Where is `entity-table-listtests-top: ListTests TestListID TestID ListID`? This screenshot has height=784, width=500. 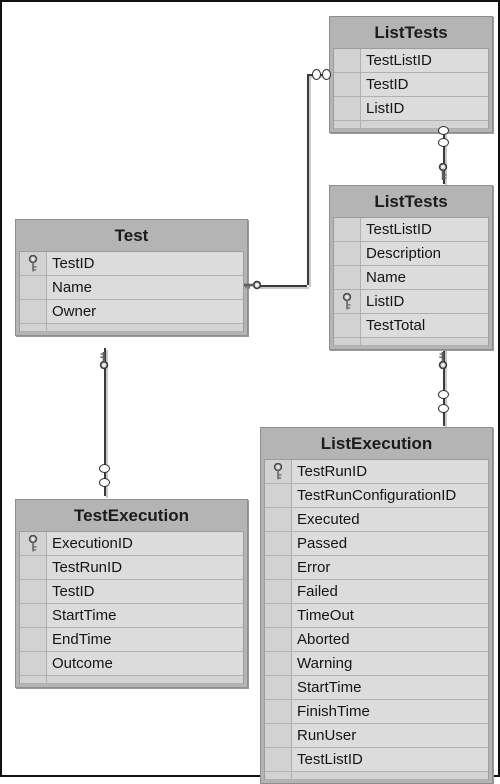
entity-table-listtests-top: ListTests TestListID TestID ListID is located at coordinates (411, 74).